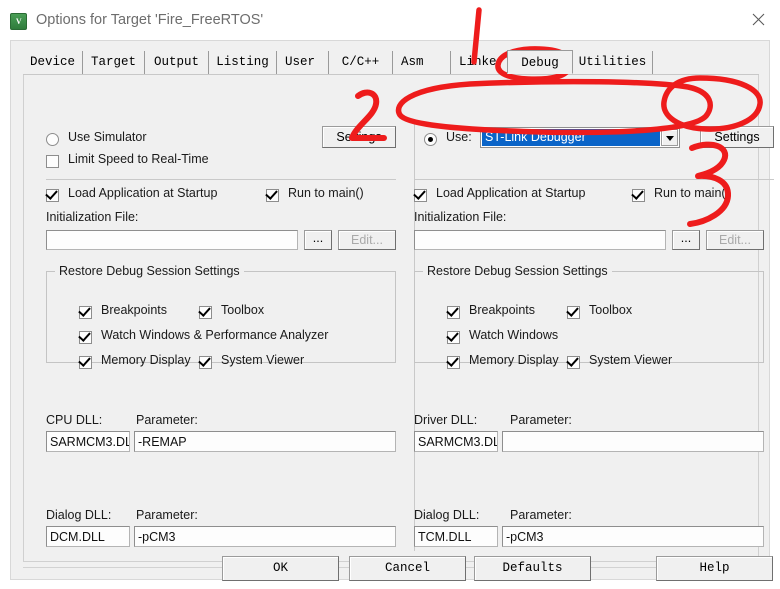 This screenshot has height=589, width=780. What do you see at coordinates (758, 21) in the screenshot?
I see `close-icon` at bounding box center [758, 21].